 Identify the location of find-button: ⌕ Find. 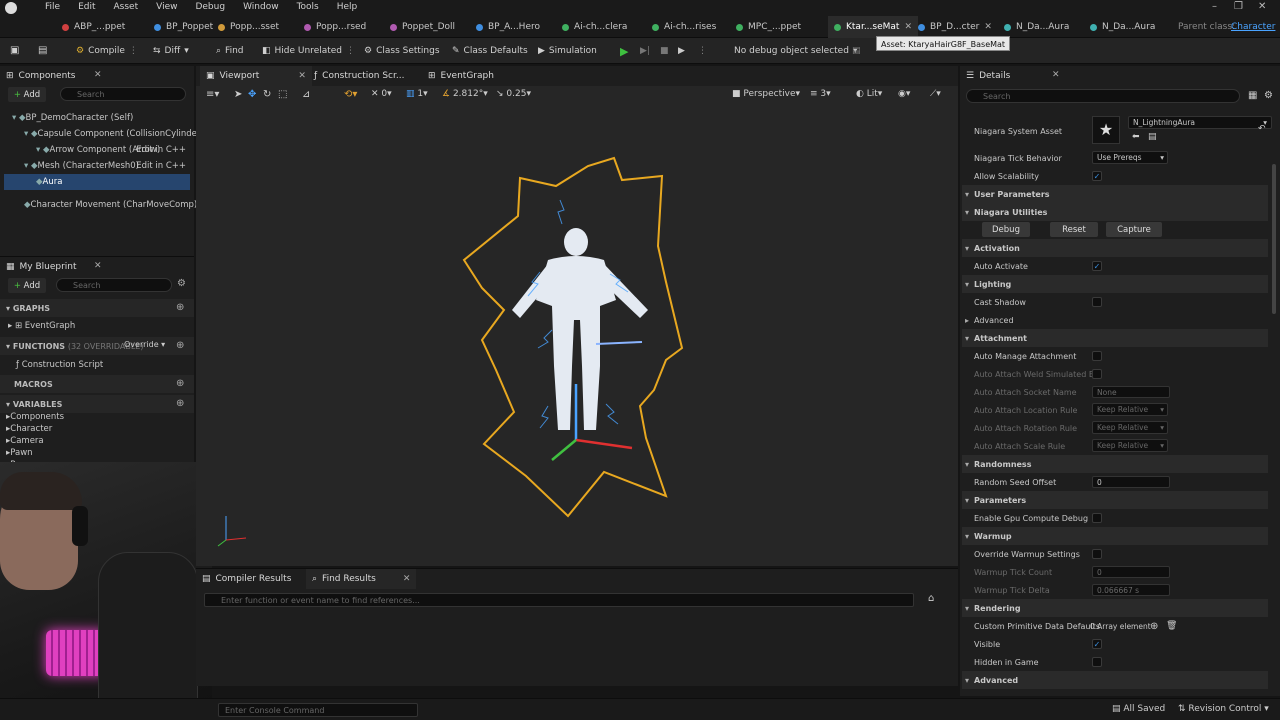
(230, 51).